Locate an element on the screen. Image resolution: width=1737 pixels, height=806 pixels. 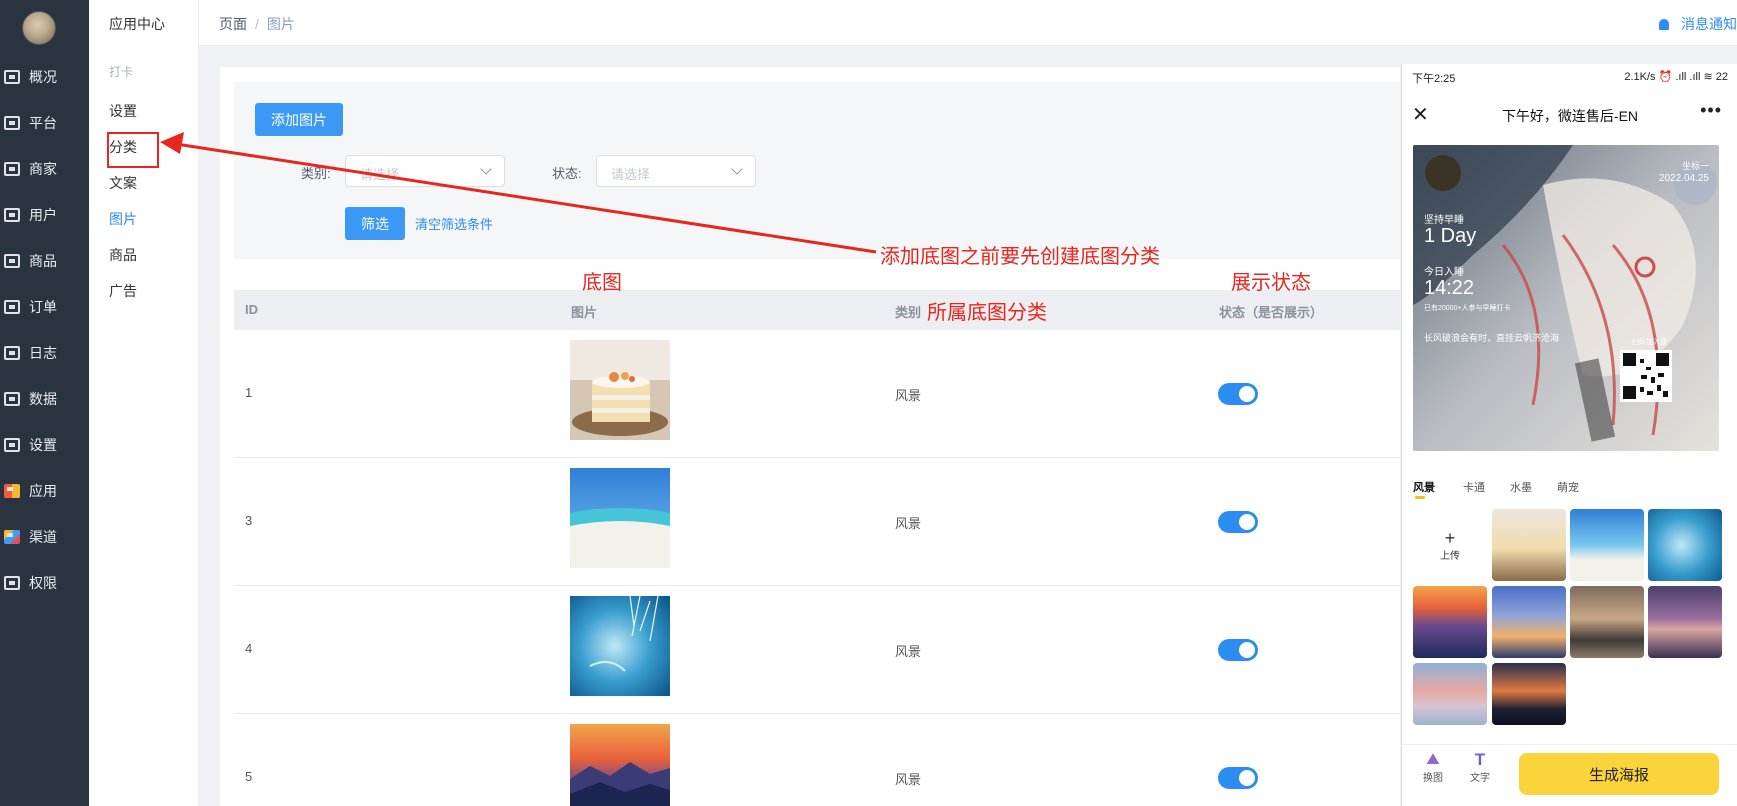
plus-icon: + is located at coordinates (1450, 537).